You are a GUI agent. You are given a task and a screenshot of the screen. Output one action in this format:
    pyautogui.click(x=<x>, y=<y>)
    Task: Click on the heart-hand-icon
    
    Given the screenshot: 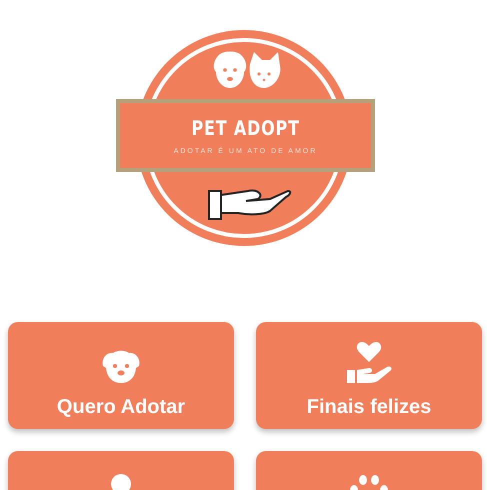 What is the action you would take?
    pyautogui.click(x=369, y=362)
    